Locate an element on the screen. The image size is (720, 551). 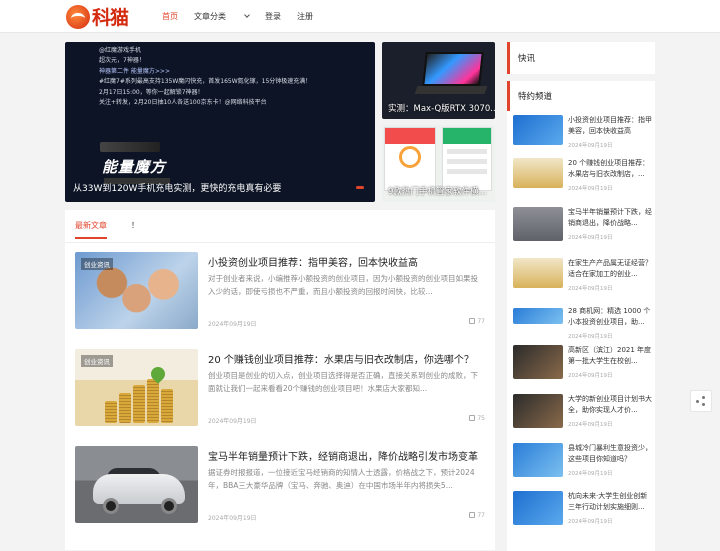
poster-line: 超次元，7神器！ is located at coordinates (122, 61).